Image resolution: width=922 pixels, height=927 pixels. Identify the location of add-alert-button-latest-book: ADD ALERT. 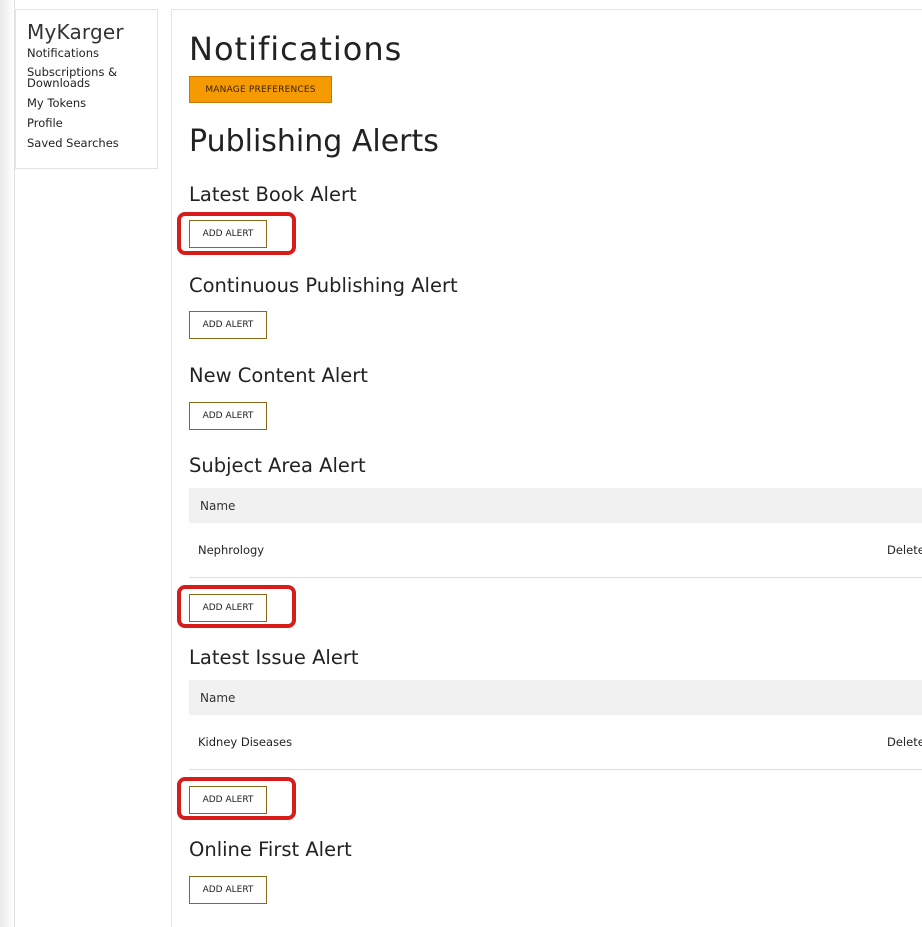
(228, 234).